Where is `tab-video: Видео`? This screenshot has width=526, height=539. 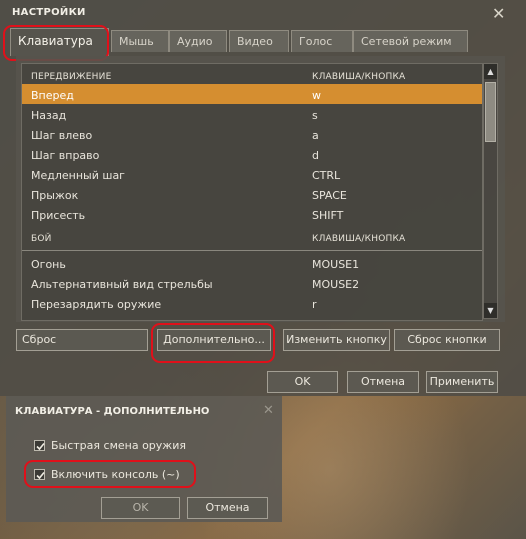 tab-video: Видео is located at coordinates (259, 41).